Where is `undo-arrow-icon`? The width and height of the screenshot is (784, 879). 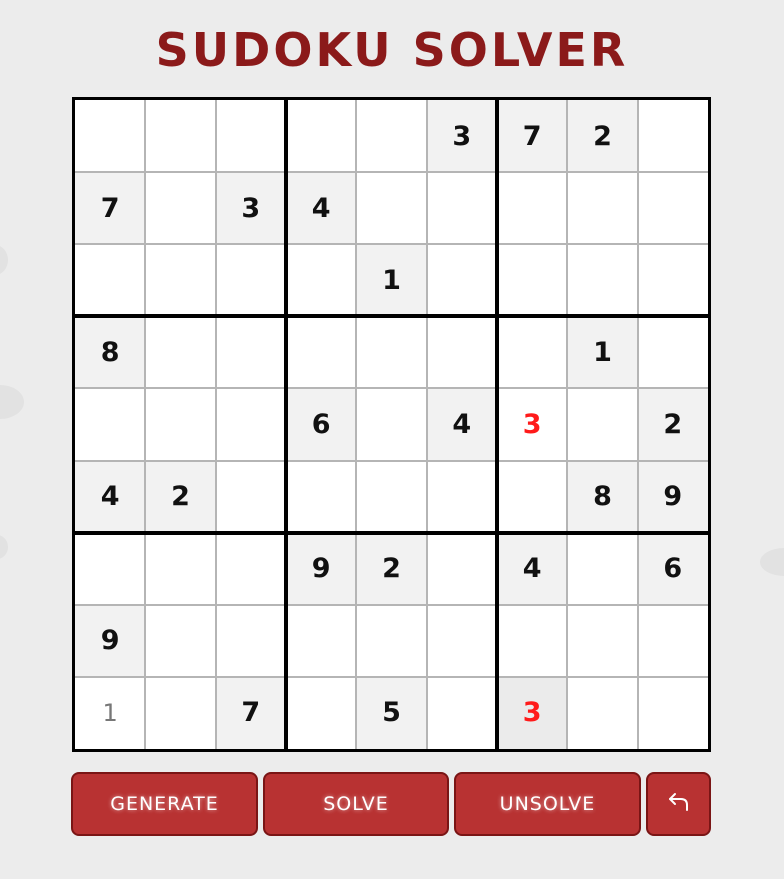 undo-arrow-icon is located at coordinates (679, 804).